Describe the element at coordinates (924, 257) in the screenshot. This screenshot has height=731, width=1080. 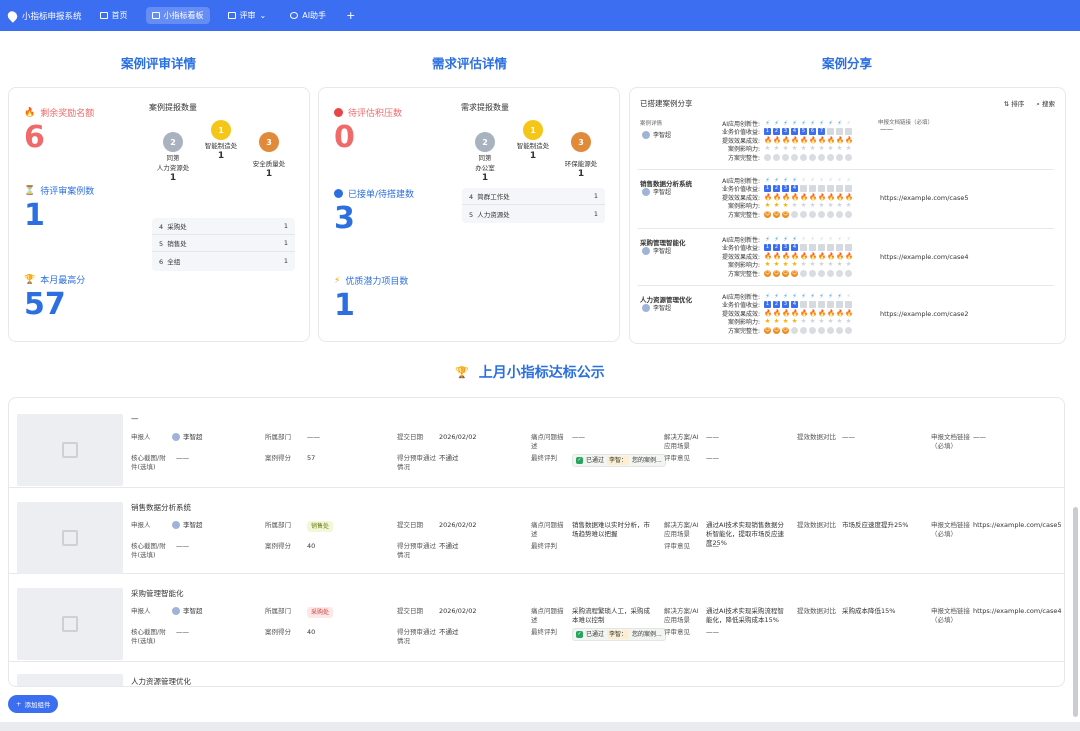
I see `case-doc-link: https://example.com/case4` at that location.